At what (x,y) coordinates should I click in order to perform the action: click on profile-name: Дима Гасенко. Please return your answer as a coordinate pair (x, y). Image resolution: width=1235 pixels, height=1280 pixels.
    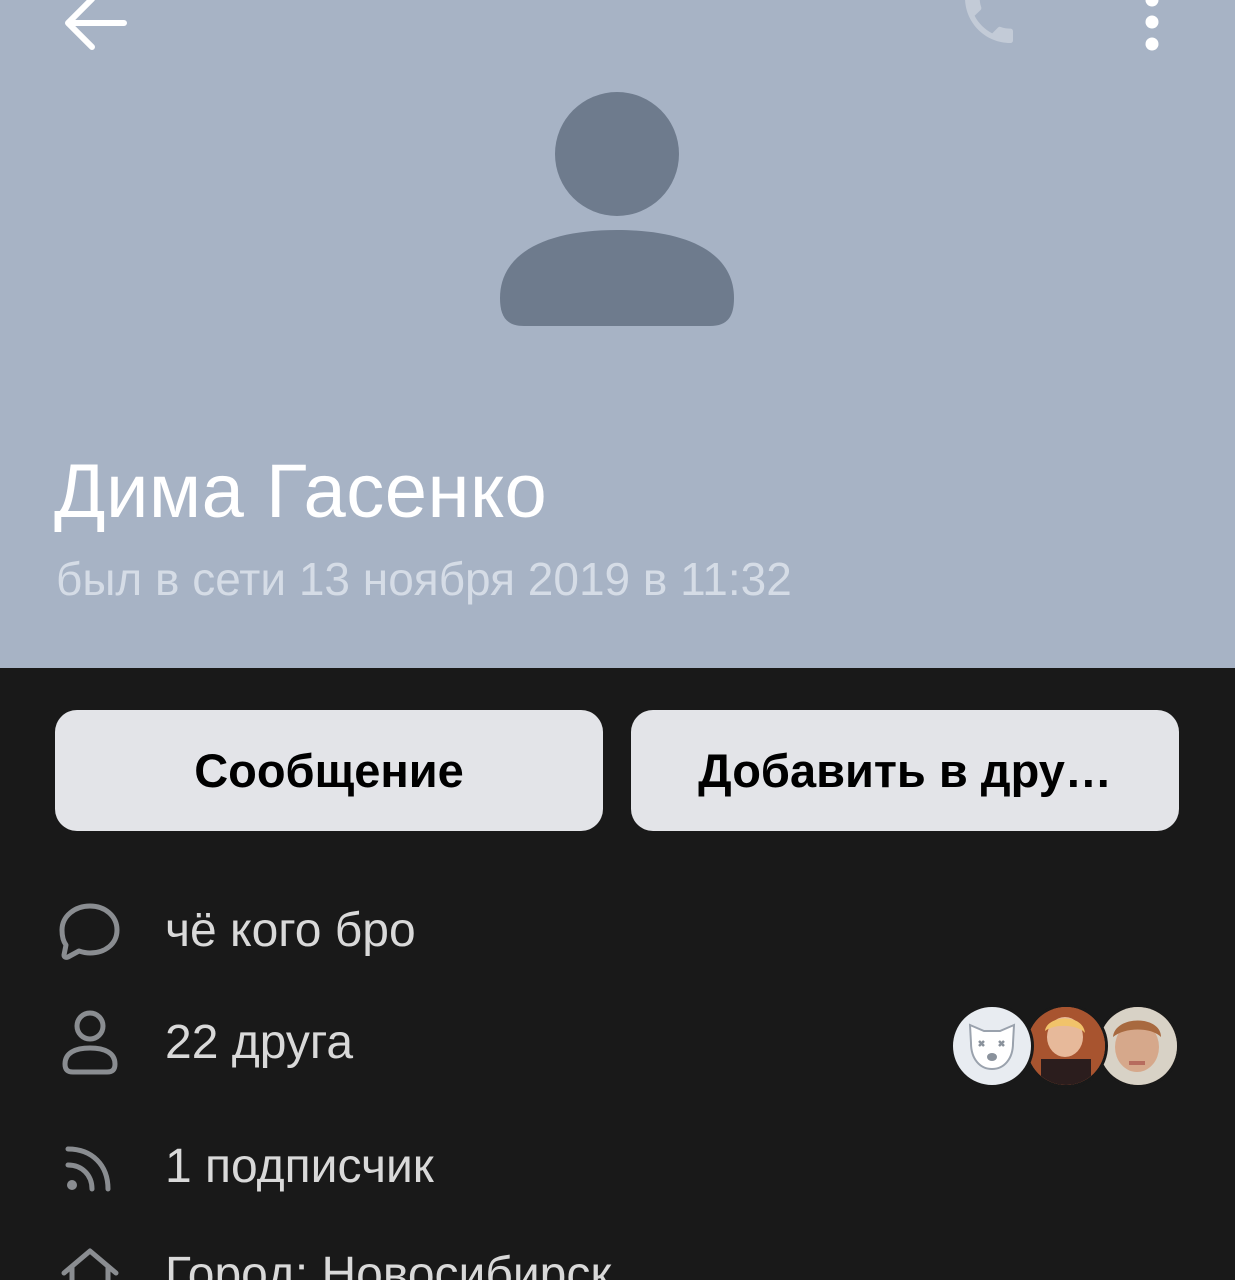
    Looking at the image, I should click on (301, 491).